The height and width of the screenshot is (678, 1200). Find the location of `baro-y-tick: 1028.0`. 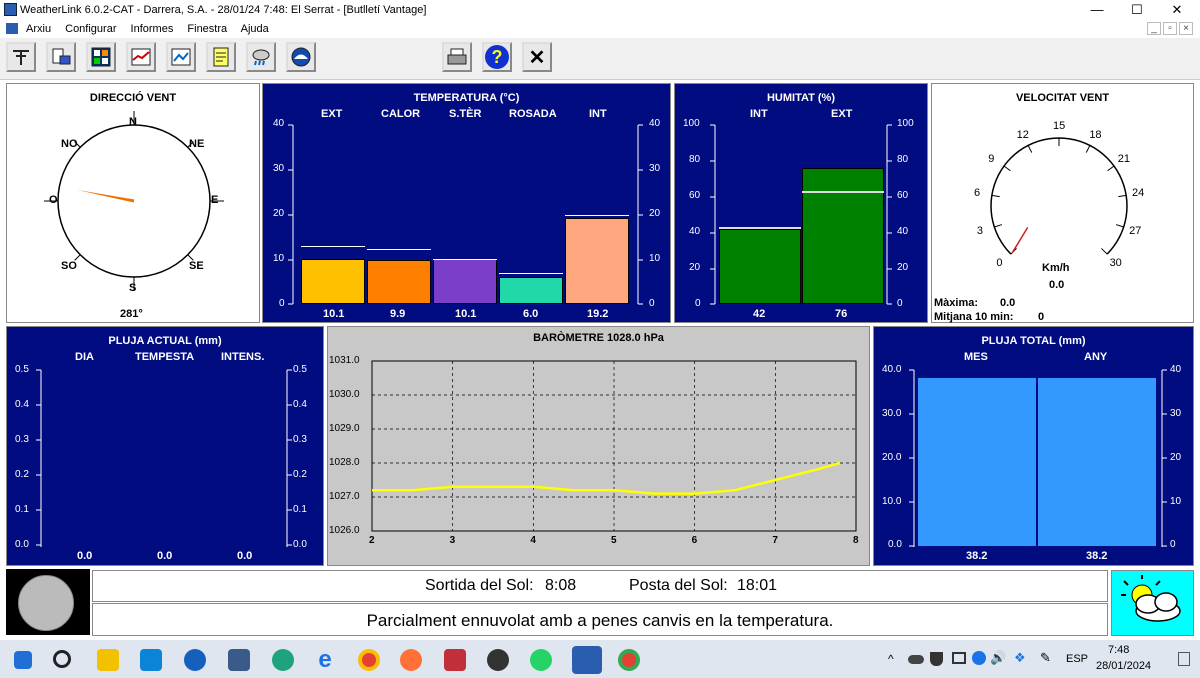

baro-y-tick: 1028.0 is located at coordinates (344, 462).